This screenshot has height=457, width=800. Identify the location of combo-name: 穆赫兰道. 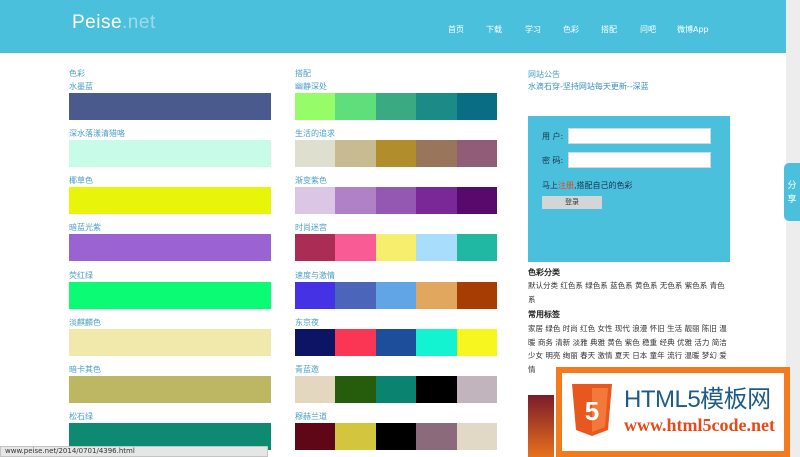
(311, 417).